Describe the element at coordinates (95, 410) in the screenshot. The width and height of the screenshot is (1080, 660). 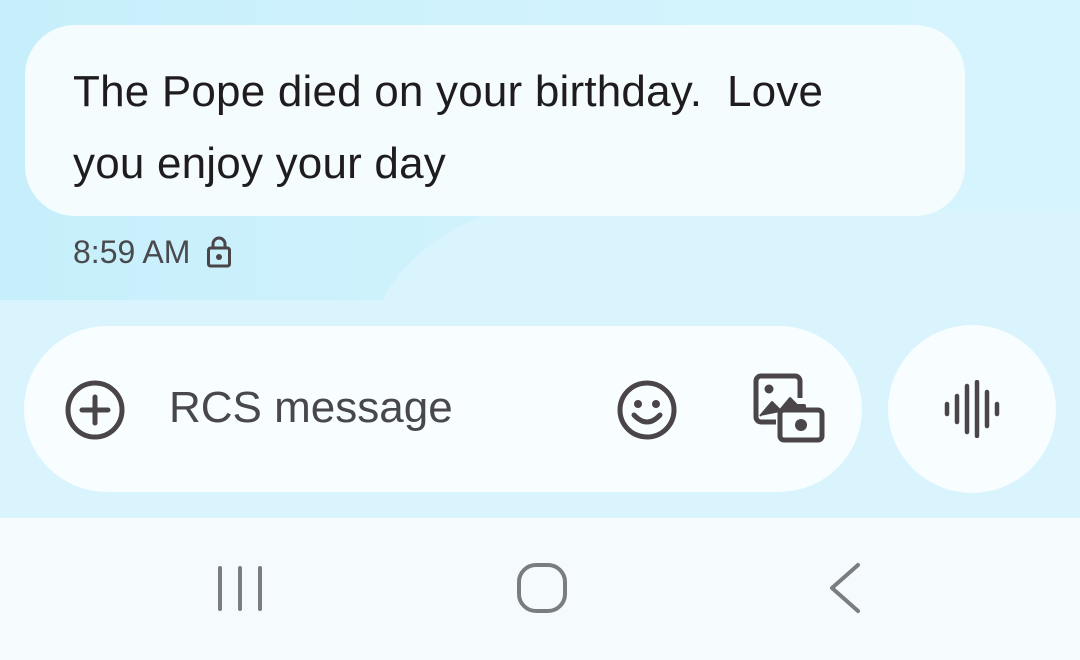
I see `plus-circle-icon` at that location.